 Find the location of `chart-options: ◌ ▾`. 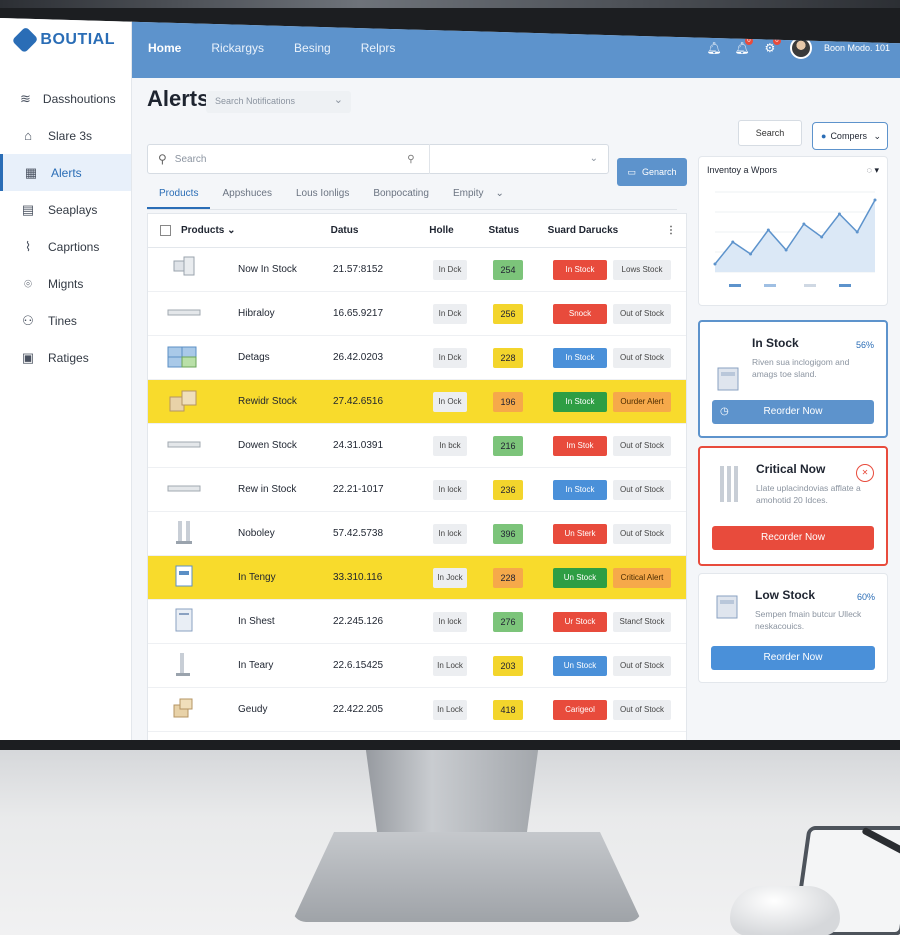

chart-options: ◌ ▾ is located at coordinates (873, 170).